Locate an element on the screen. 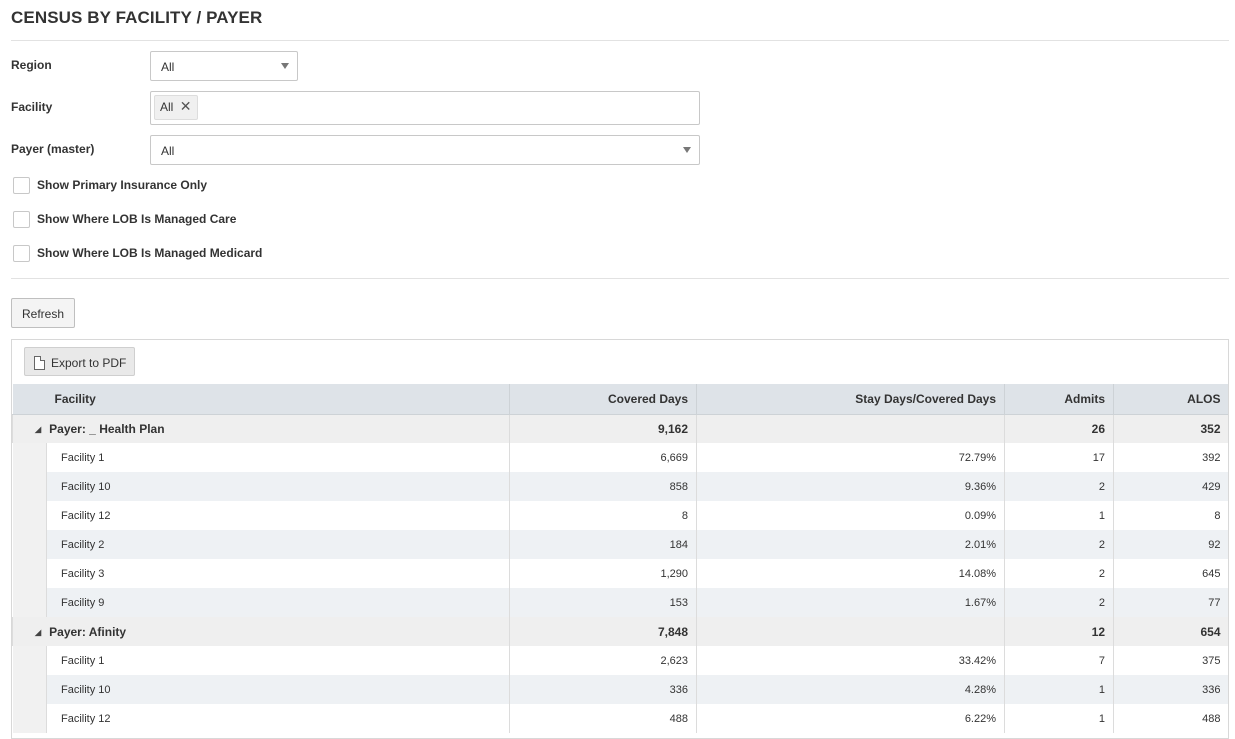  ratio-cell: 9.36% is located at coordinates (850, 486).